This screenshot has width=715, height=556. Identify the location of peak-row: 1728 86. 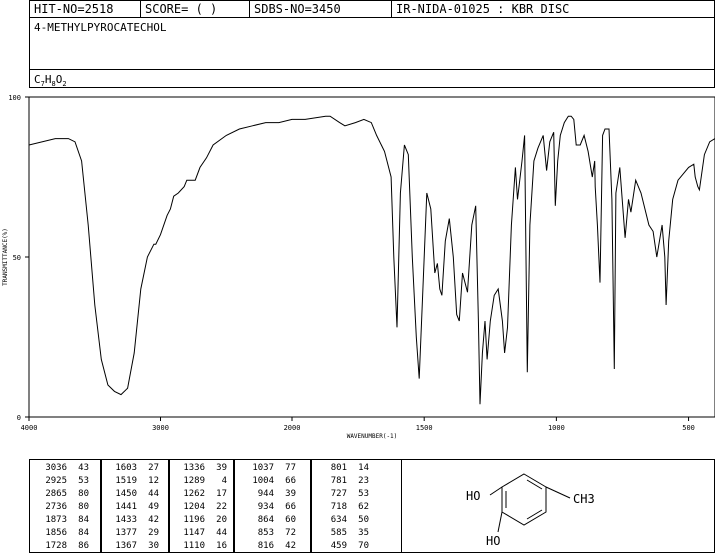
(63, 546).